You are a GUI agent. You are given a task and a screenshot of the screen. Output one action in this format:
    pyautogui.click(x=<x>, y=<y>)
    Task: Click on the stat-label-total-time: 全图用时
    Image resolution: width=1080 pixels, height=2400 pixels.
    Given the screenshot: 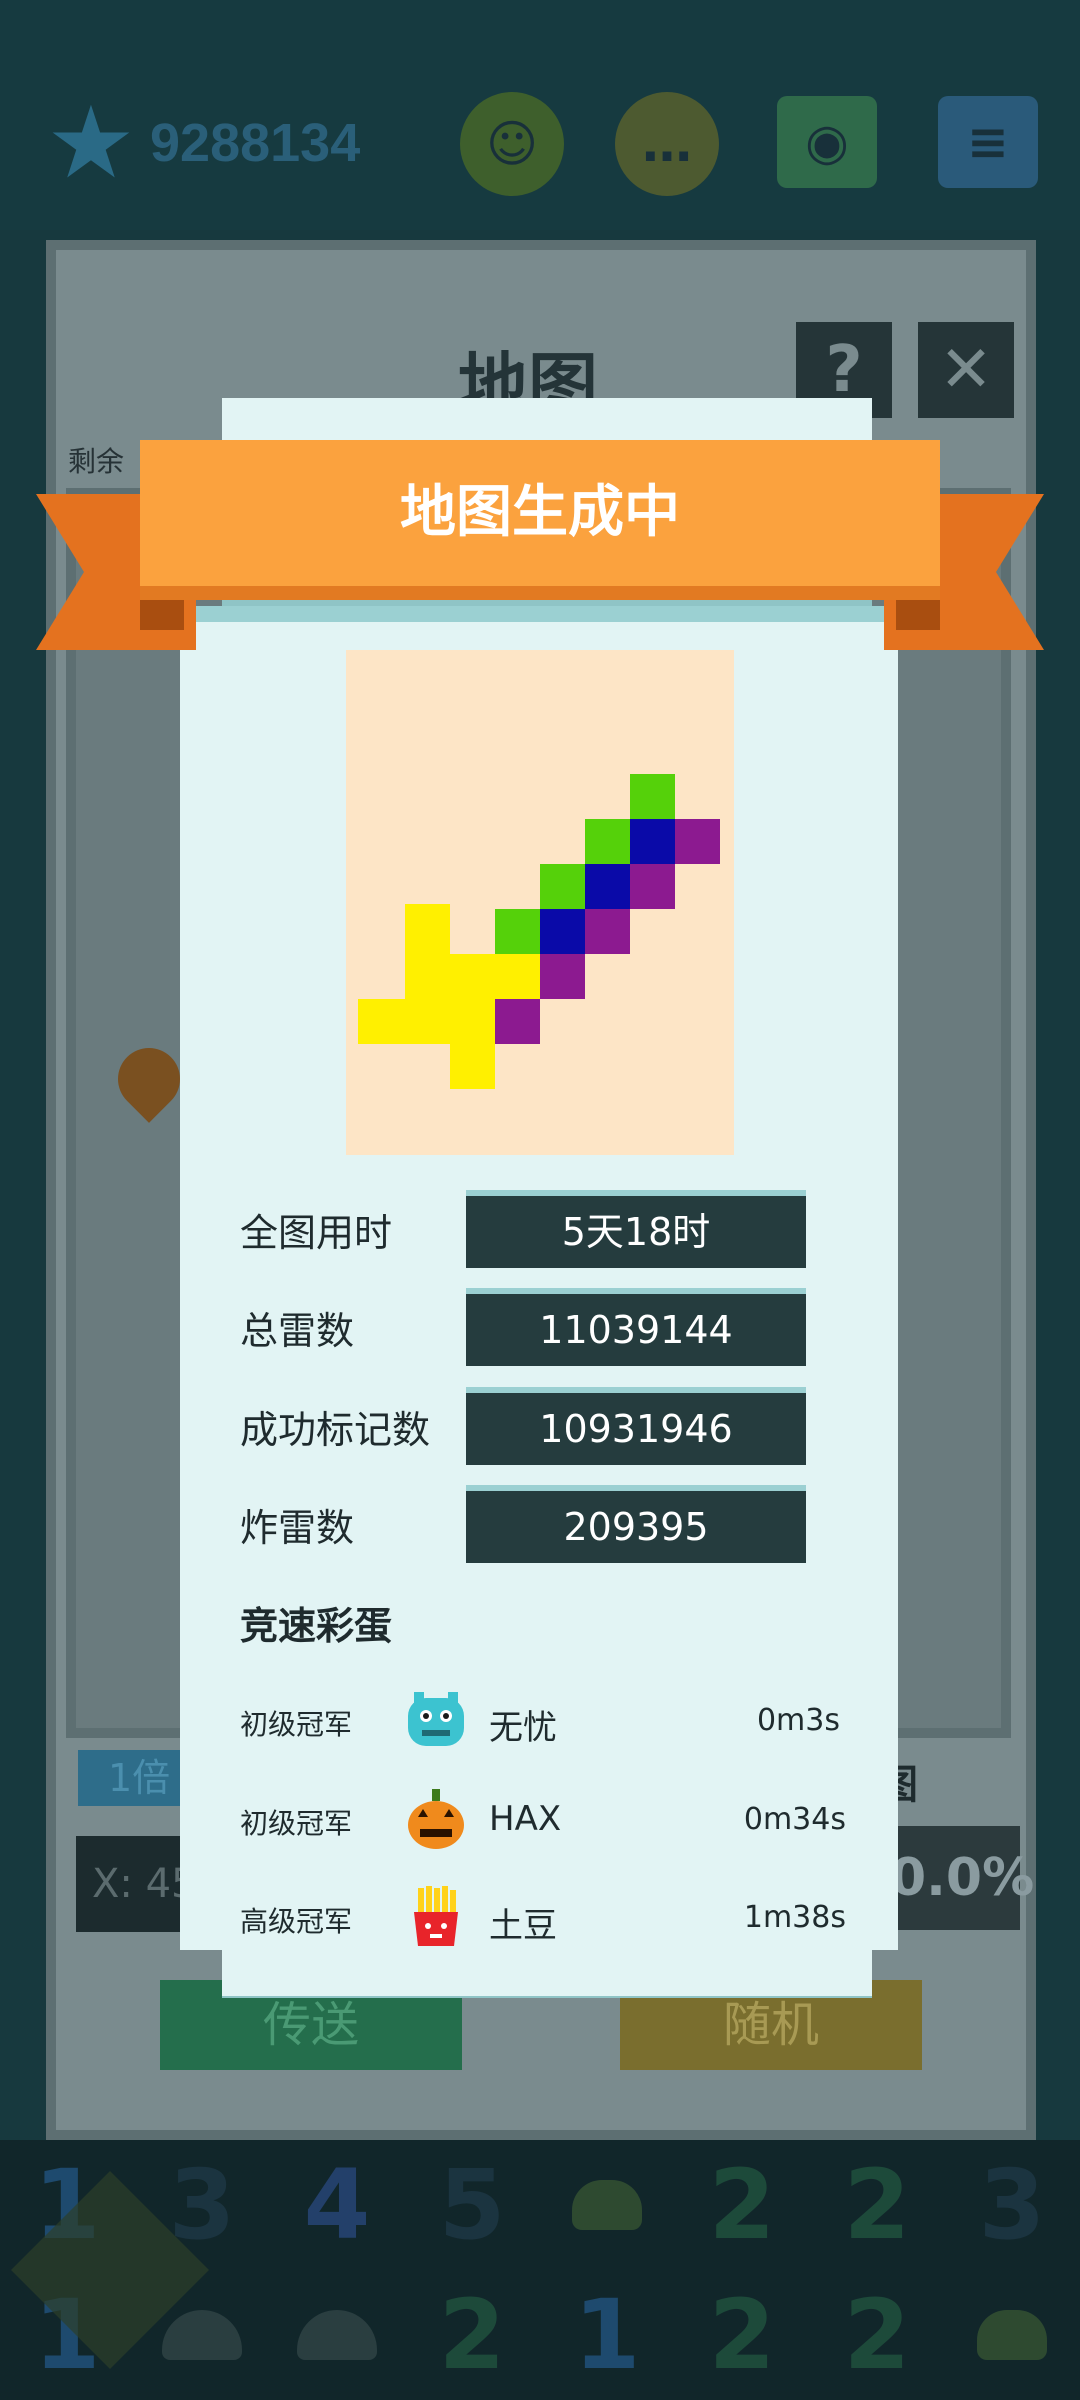 What is the action you would take?
    pyautogui.click(x=316, y=1233)
    